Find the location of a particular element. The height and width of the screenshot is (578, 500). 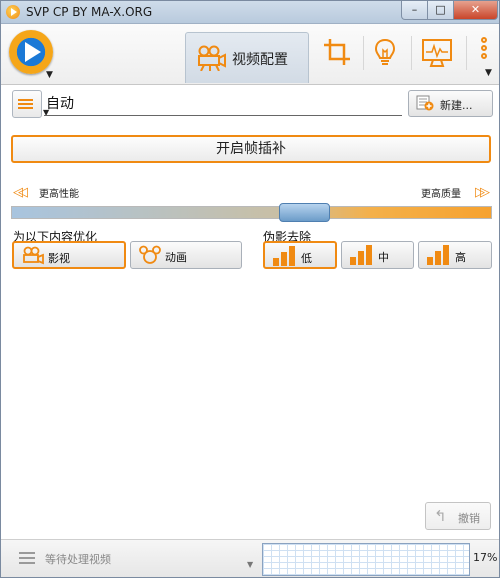

mickey-icon is located at coordinates (150, 256).